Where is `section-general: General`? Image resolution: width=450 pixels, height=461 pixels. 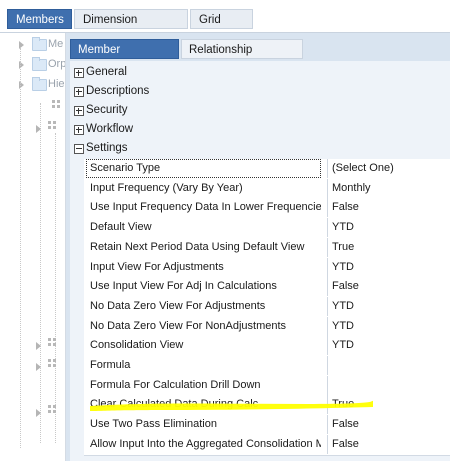 section-general: General is located at coordinates (260, 73).